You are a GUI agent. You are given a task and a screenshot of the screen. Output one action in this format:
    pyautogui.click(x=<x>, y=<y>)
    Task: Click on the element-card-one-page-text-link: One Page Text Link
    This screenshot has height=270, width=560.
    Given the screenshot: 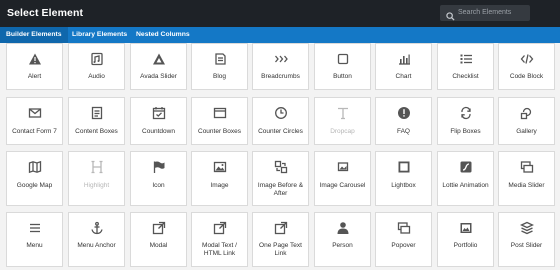 What is the action you would take?
    pyautogui.click(x=280, y=239)
    